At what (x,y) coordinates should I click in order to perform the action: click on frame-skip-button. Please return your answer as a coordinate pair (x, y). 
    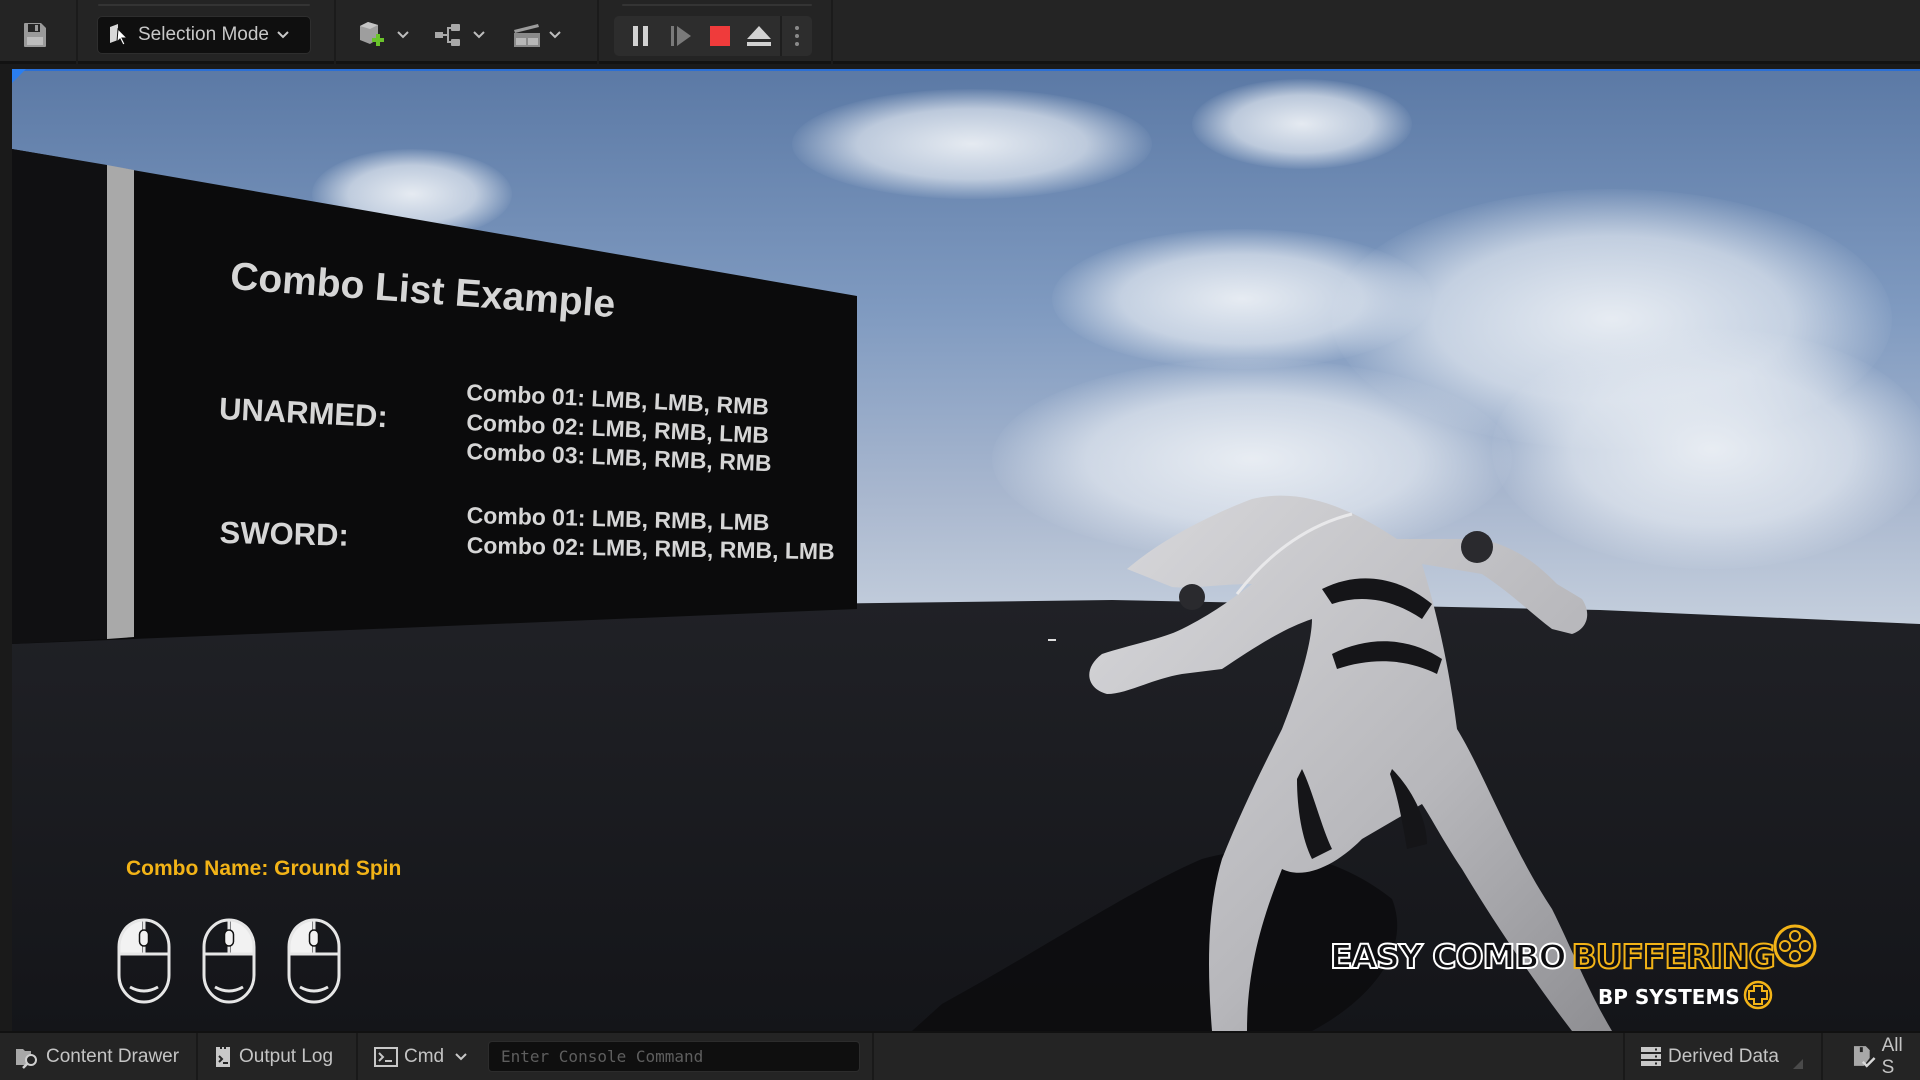
    Looking at the image, I should click on (681, 36).